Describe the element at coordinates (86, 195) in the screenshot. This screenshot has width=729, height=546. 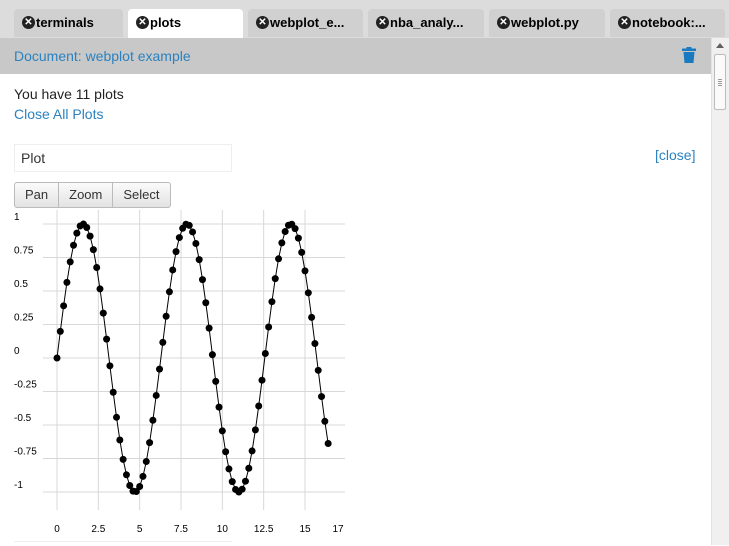
I see `zoom-button: Zoom` at that location.